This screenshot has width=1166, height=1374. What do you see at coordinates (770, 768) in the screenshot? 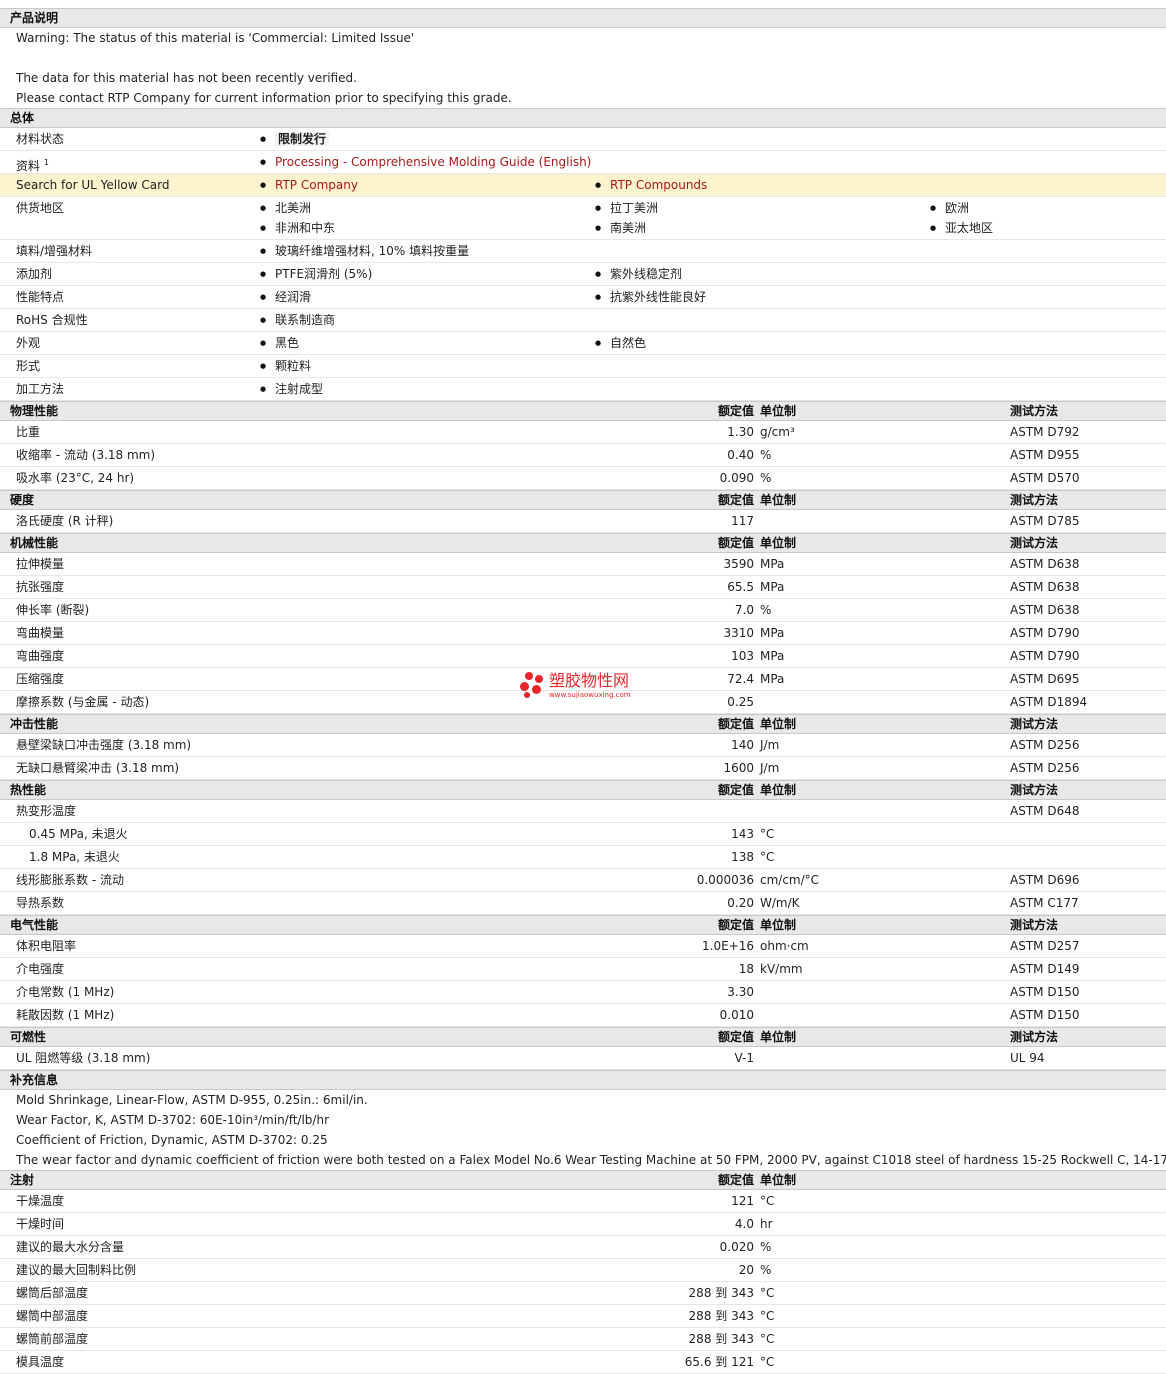
I see `row-unit: J/m` at bounding box center [770, 768].